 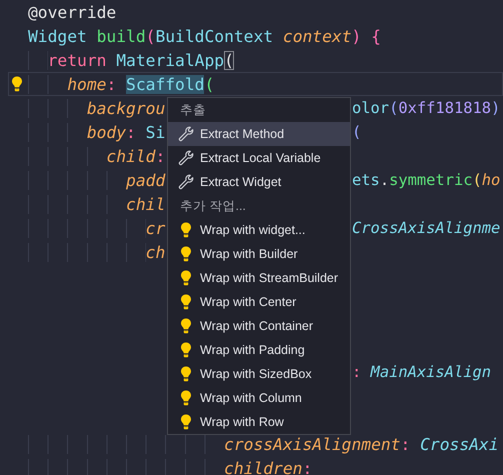 What do you see at coordinates (259, 422) in the screenshot?
I see `menu-item: Wrap with Row` at bounding box center [259, 422].